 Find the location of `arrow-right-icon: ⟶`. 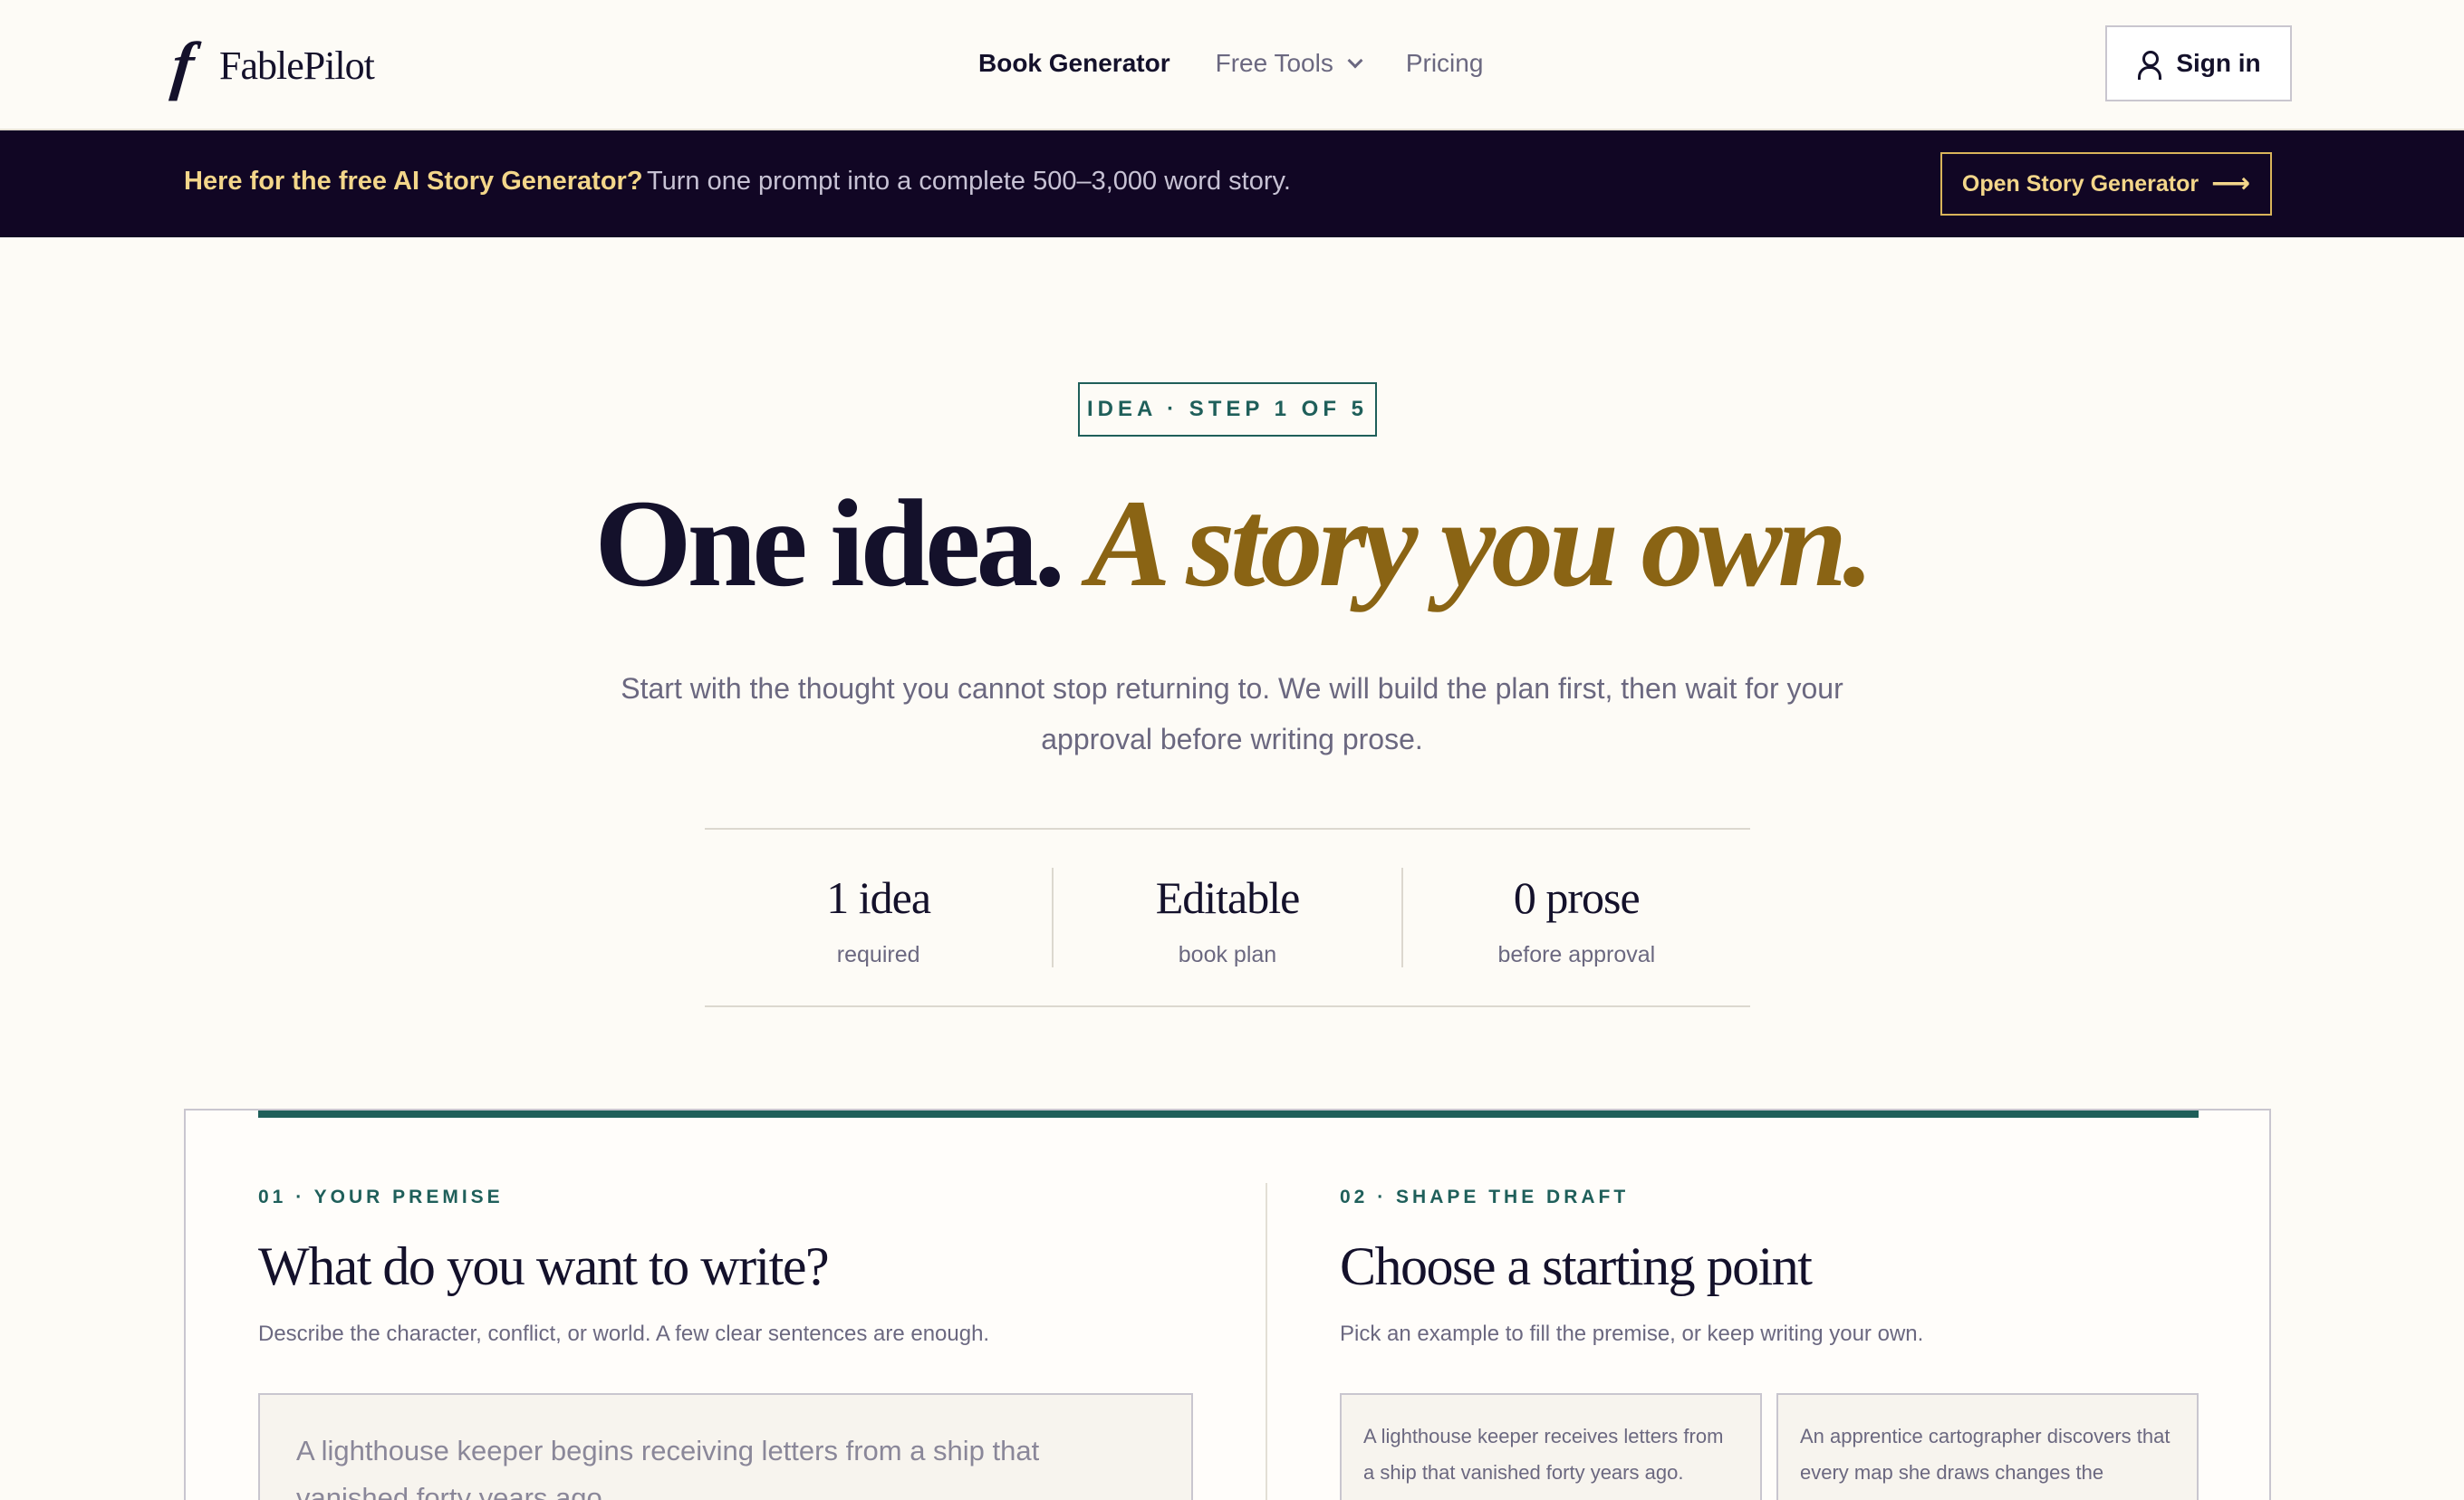

arrow-right-icon: ⟶ is located at coordinates (2231, 183).